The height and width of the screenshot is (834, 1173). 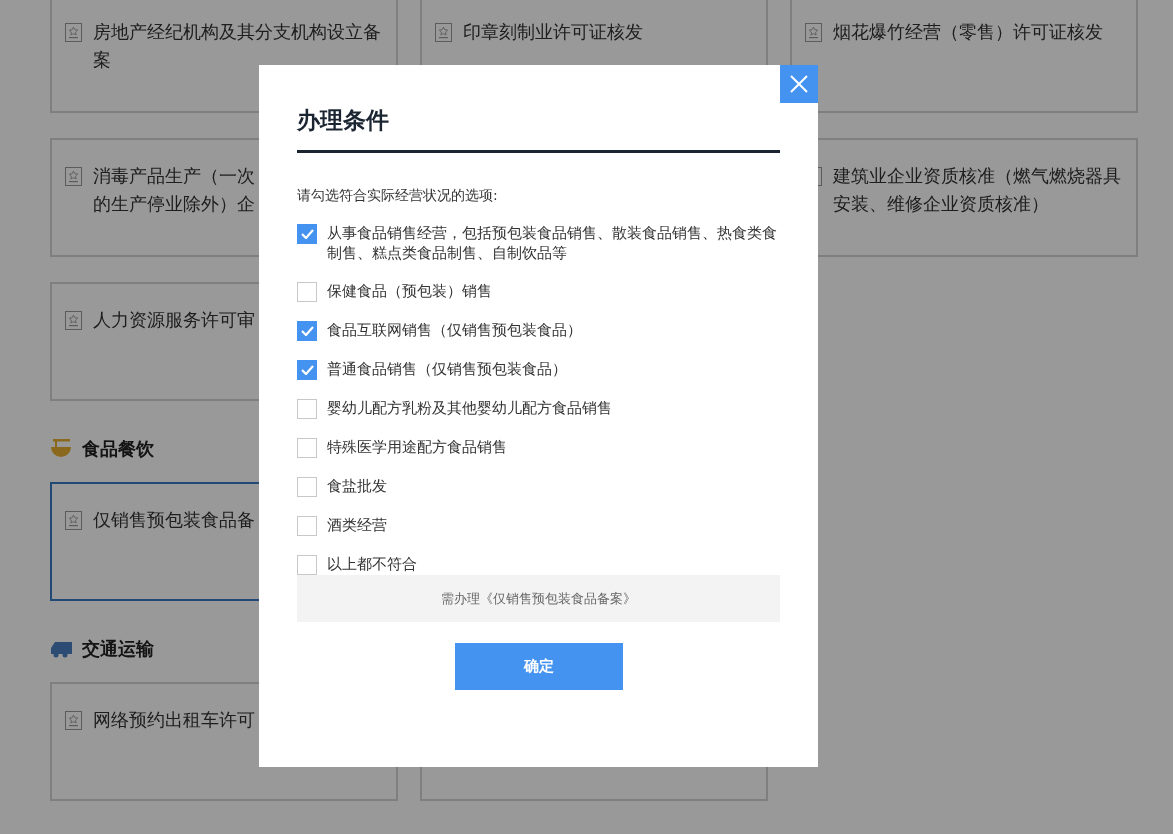 What do you see at coordinates (977, 190) in the screenshot?
I see `service-title: 建筑业企业资质核准（燃气燃烧器具安装、维修企业资质核准）` at bounding box center [977, 190].